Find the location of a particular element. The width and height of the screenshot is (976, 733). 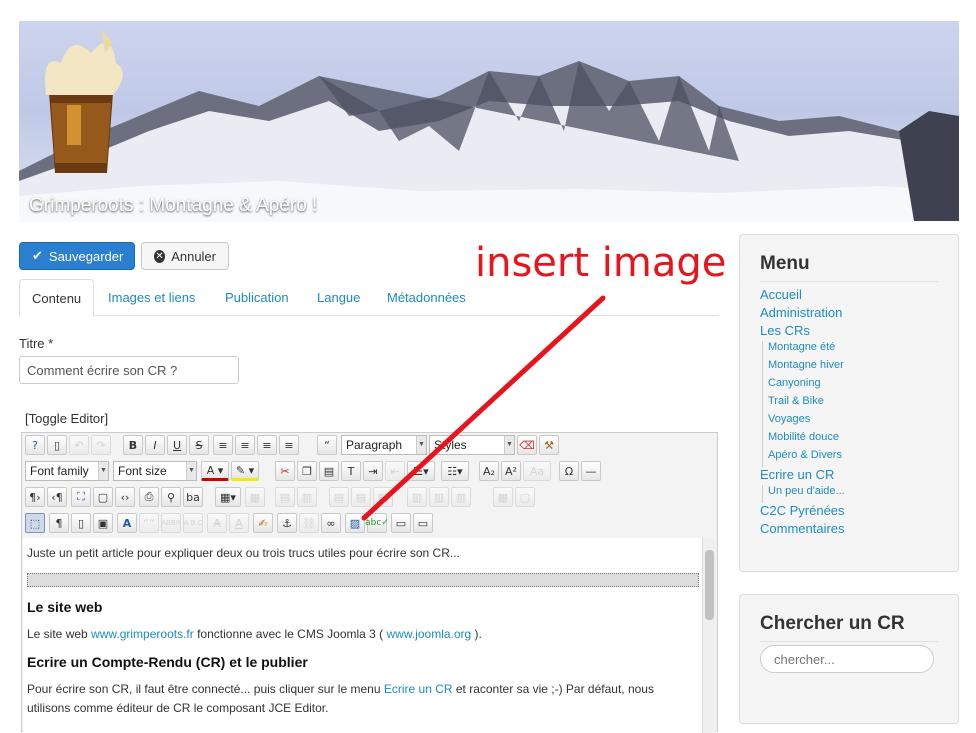

grimperoots-link: www.grimperoots.fr is located at coordinates (142, 634).